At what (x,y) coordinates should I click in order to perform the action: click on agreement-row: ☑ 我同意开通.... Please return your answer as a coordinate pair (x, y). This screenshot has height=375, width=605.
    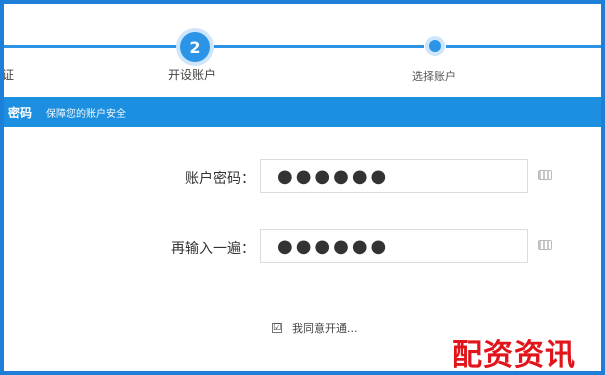
    Looking at the image, I should click on (315, 328).